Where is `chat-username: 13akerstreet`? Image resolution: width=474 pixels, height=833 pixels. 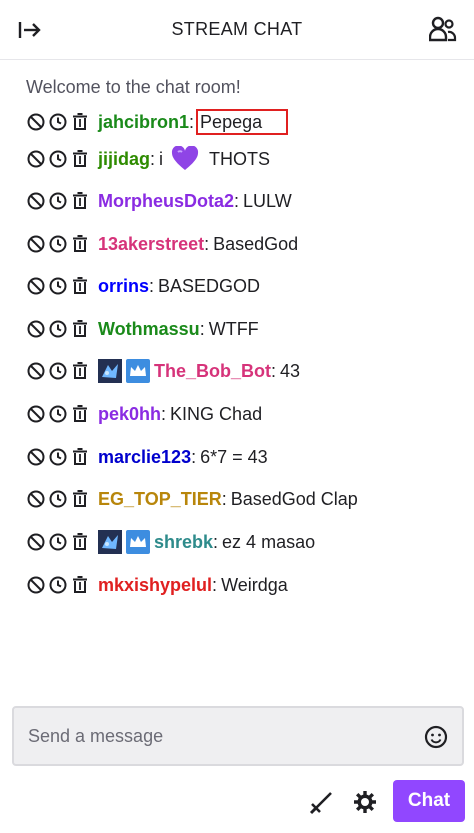
chat-username: 13akerstreet is located at coordinates (151, 244).